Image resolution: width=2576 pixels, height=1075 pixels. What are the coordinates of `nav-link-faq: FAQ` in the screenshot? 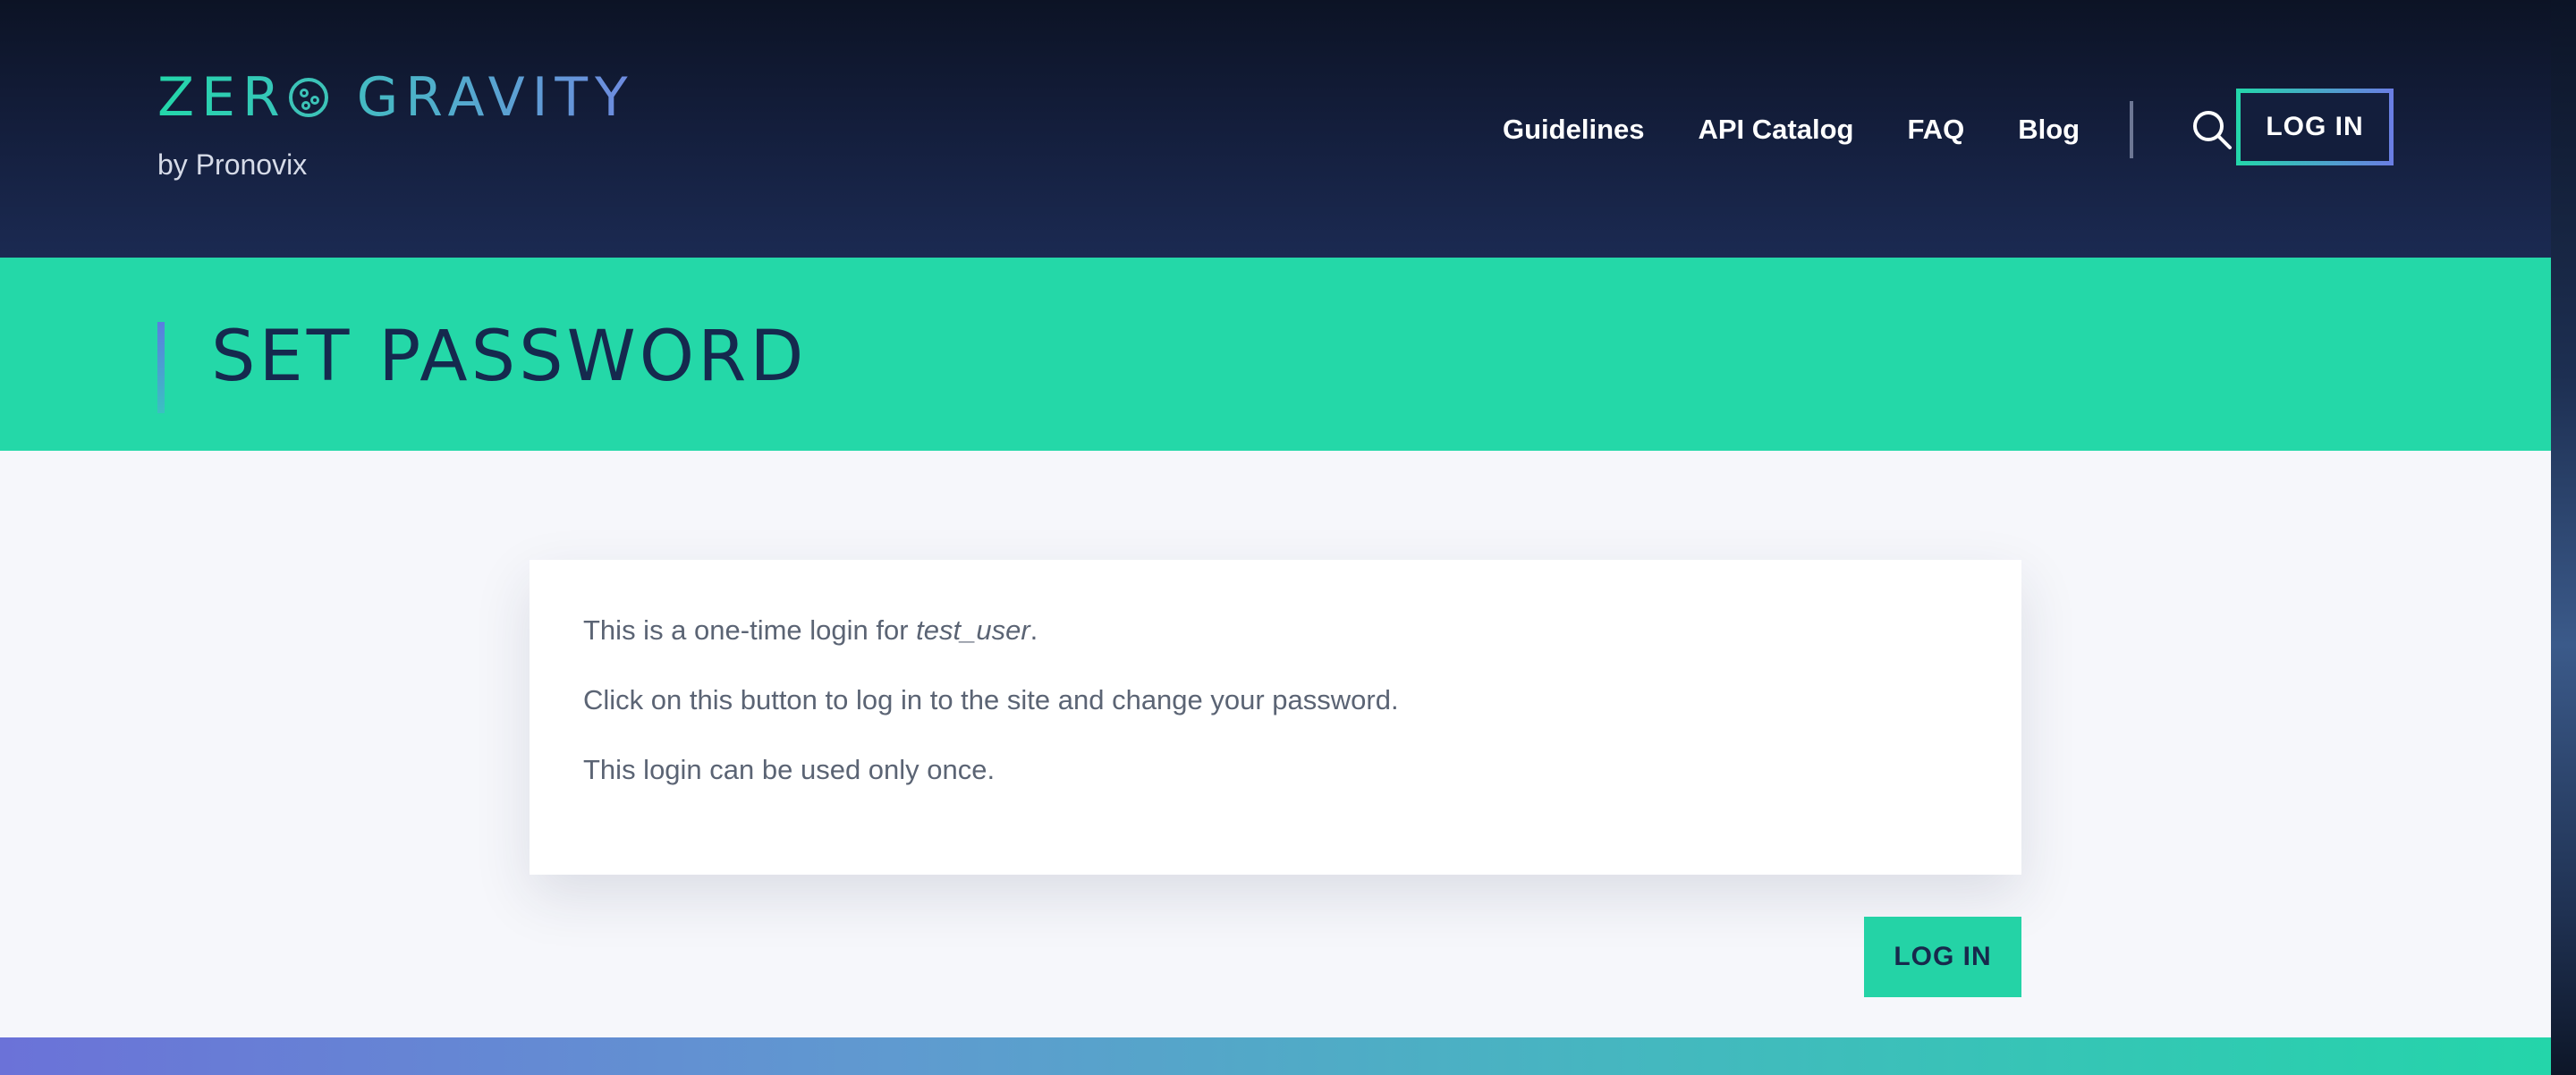 It's located at (1935, 130).